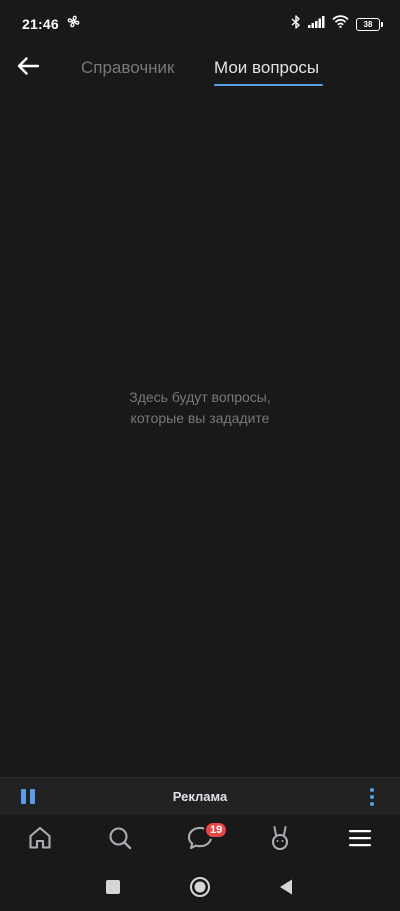 This screenshot has height=911, width=400. I want to click on back-button, so click(28, 68).